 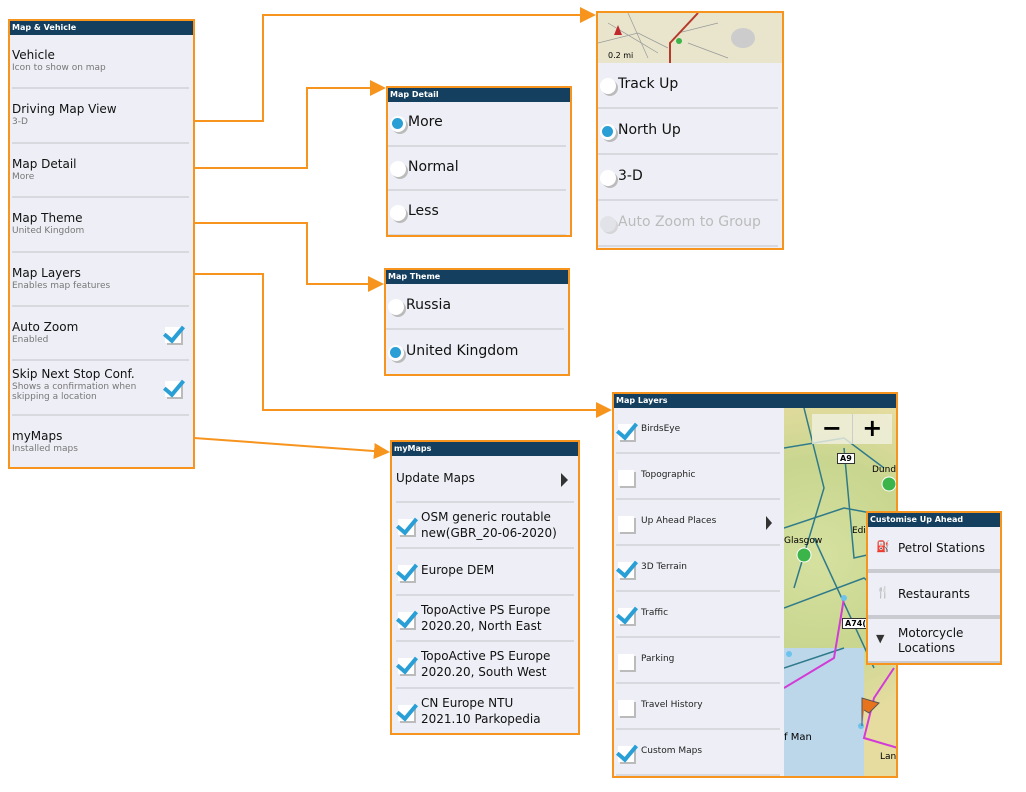 What do you see at coordinates (477, 124) in the screenshot?
I see `radio-option: More` at bounding box center [477, 124].